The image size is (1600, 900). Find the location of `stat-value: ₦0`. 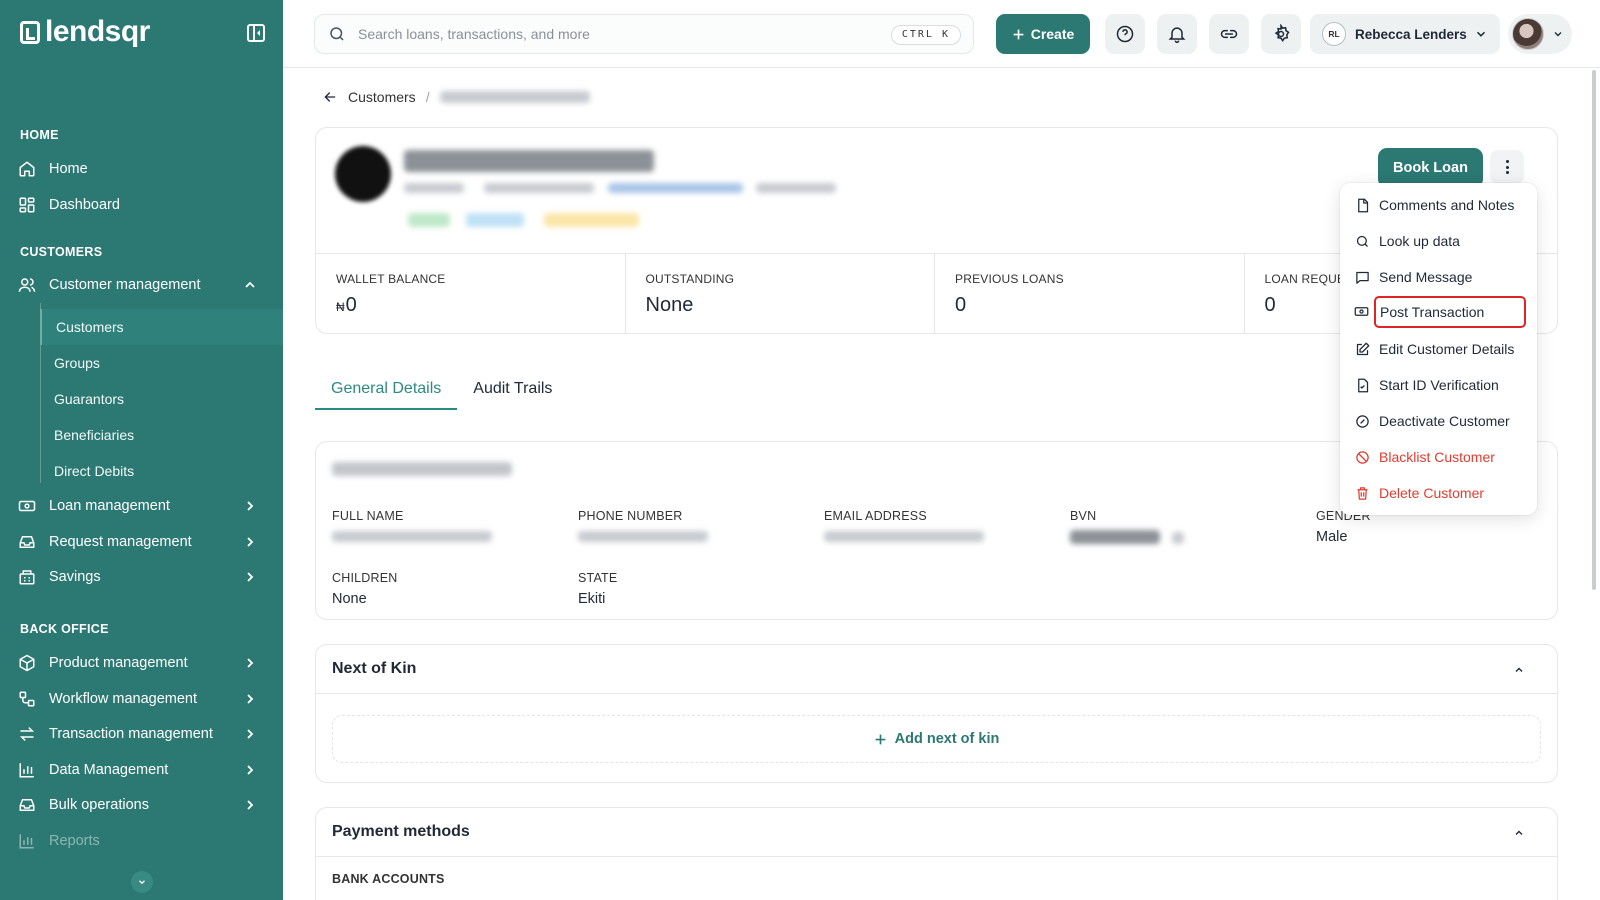

stat-value: ₦0 is located at coordinates (480, 305).